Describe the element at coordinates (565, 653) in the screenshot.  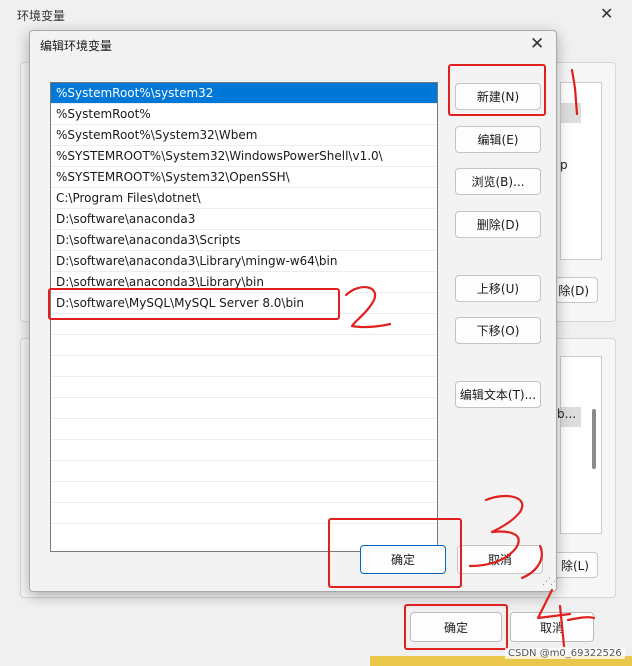
I see `watermark: CSDN @m0_69322526` at that location.